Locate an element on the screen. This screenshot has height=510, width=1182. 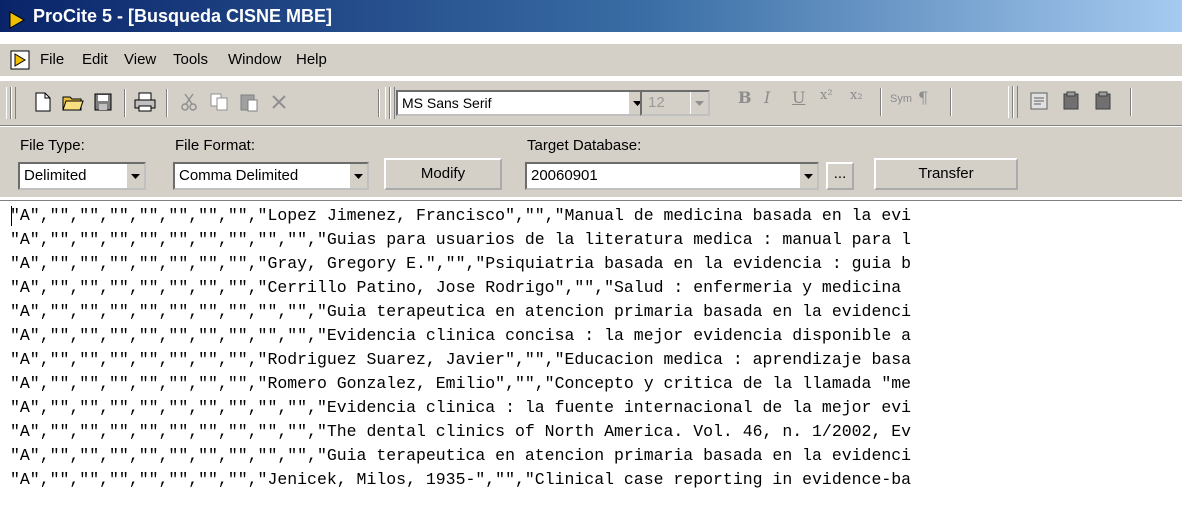
new-file-icon is located at coordinates (43, 102).